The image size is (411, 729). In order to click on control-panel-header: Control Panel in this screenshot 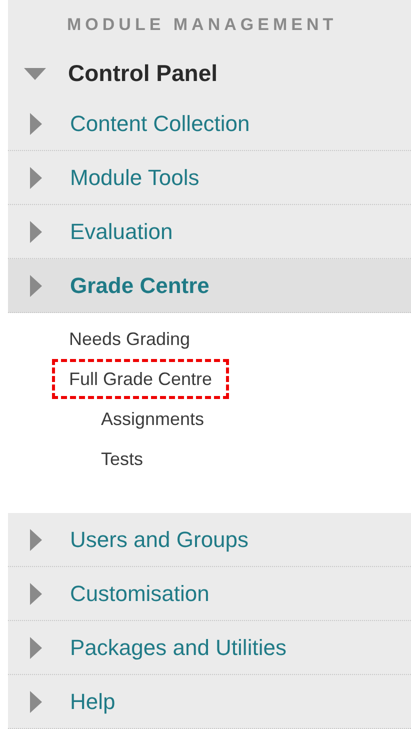, I will do `click(209, 73)`.